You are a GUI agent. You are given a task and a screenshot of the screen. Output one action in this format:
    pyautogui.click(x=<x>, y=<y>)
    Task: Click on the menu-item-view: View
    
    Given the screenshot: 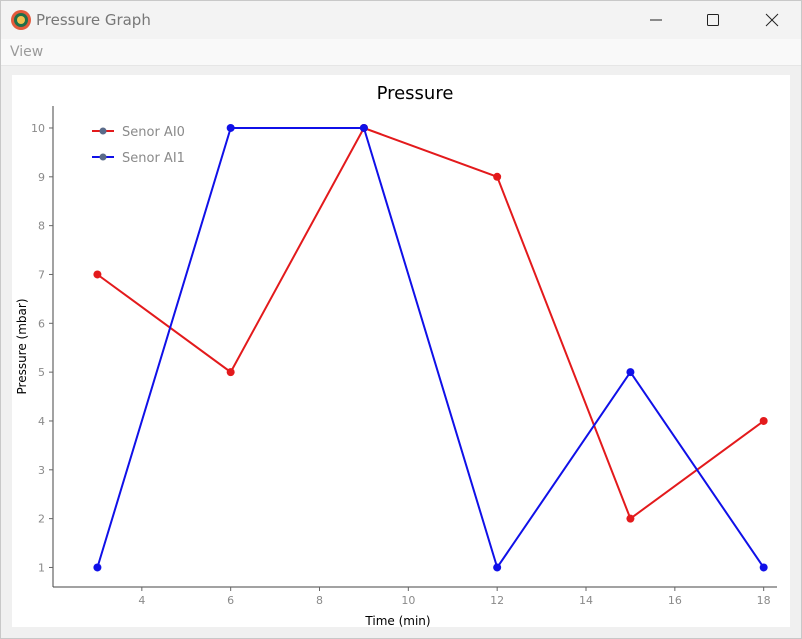 What is the action you would take?
    pyautogui.click(x=26, y=52)
    